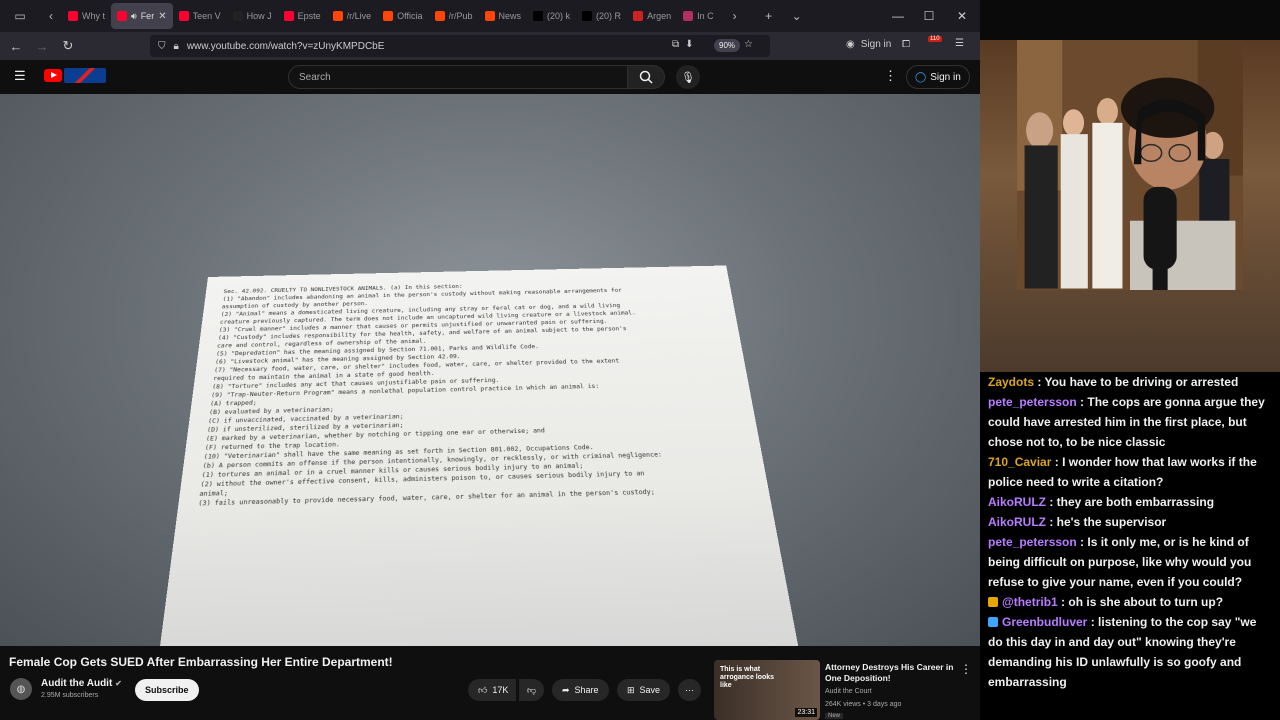  What do you see at coordinates (1019, 462) in the screenshot?
I see `chat-username: 710_Caviar` at bounding box center [1019, 462].